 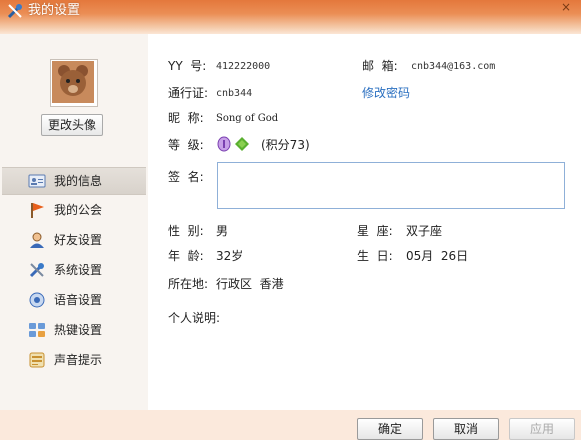 I want to click on passport-label: 通行证:, so click(x=188, y=93).